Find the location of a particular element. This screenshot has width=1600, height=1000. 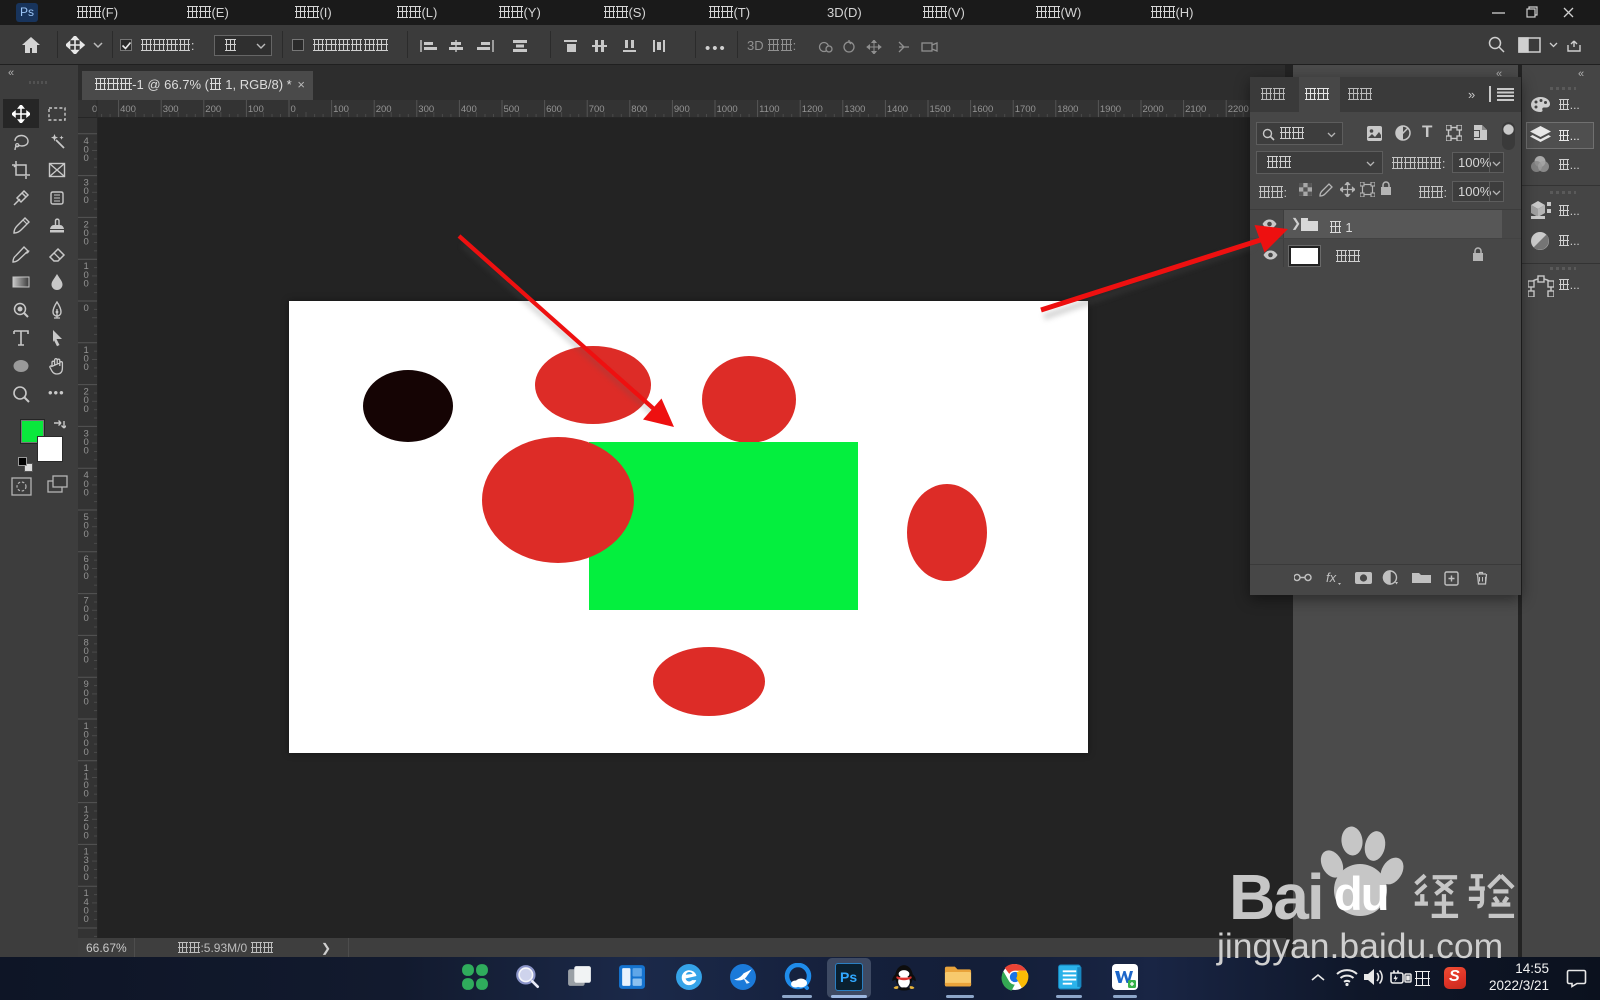

svg-text: 2100 is located at coordinates (1195, 109).